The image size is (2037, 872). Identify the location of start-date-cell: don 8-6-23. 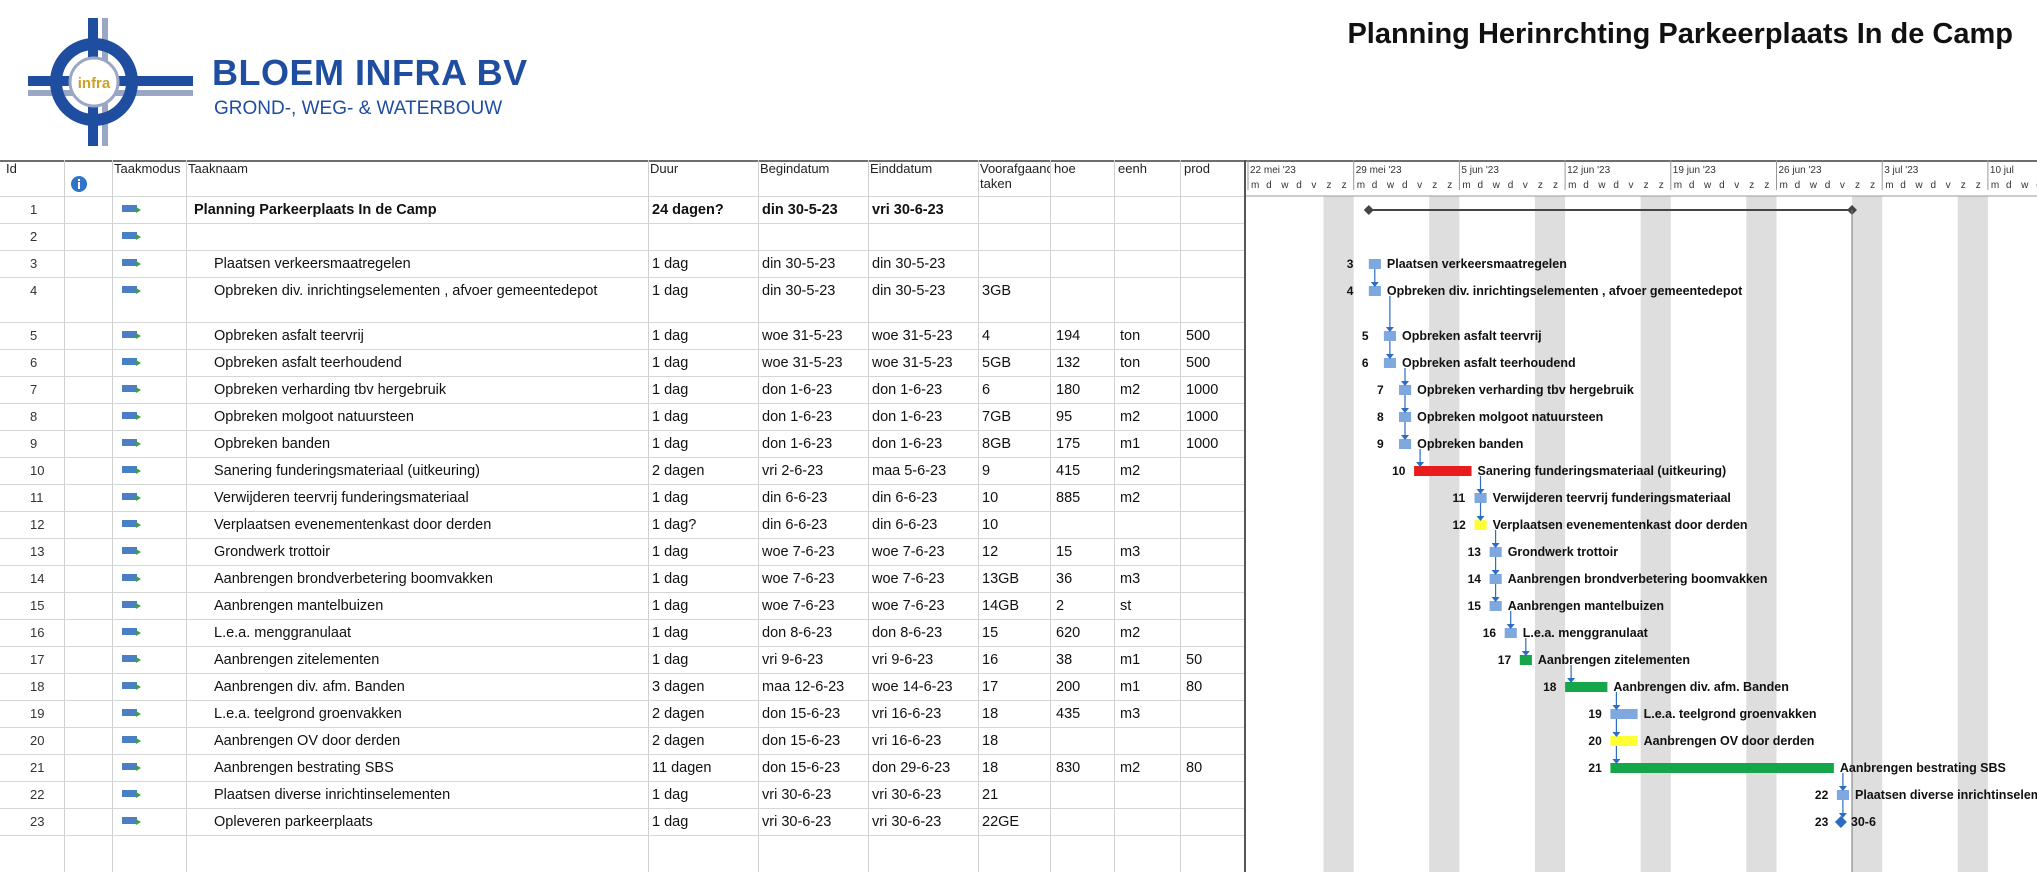
(797, 633).